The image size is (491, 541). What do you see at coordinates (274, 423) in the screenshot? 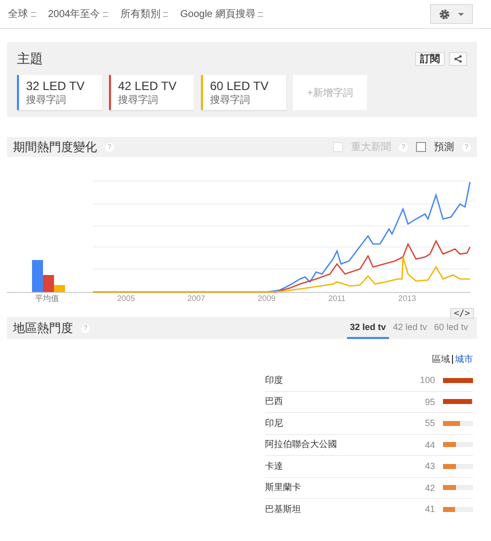
I see `region-name: 印尼` at bounding box center [274, 423].